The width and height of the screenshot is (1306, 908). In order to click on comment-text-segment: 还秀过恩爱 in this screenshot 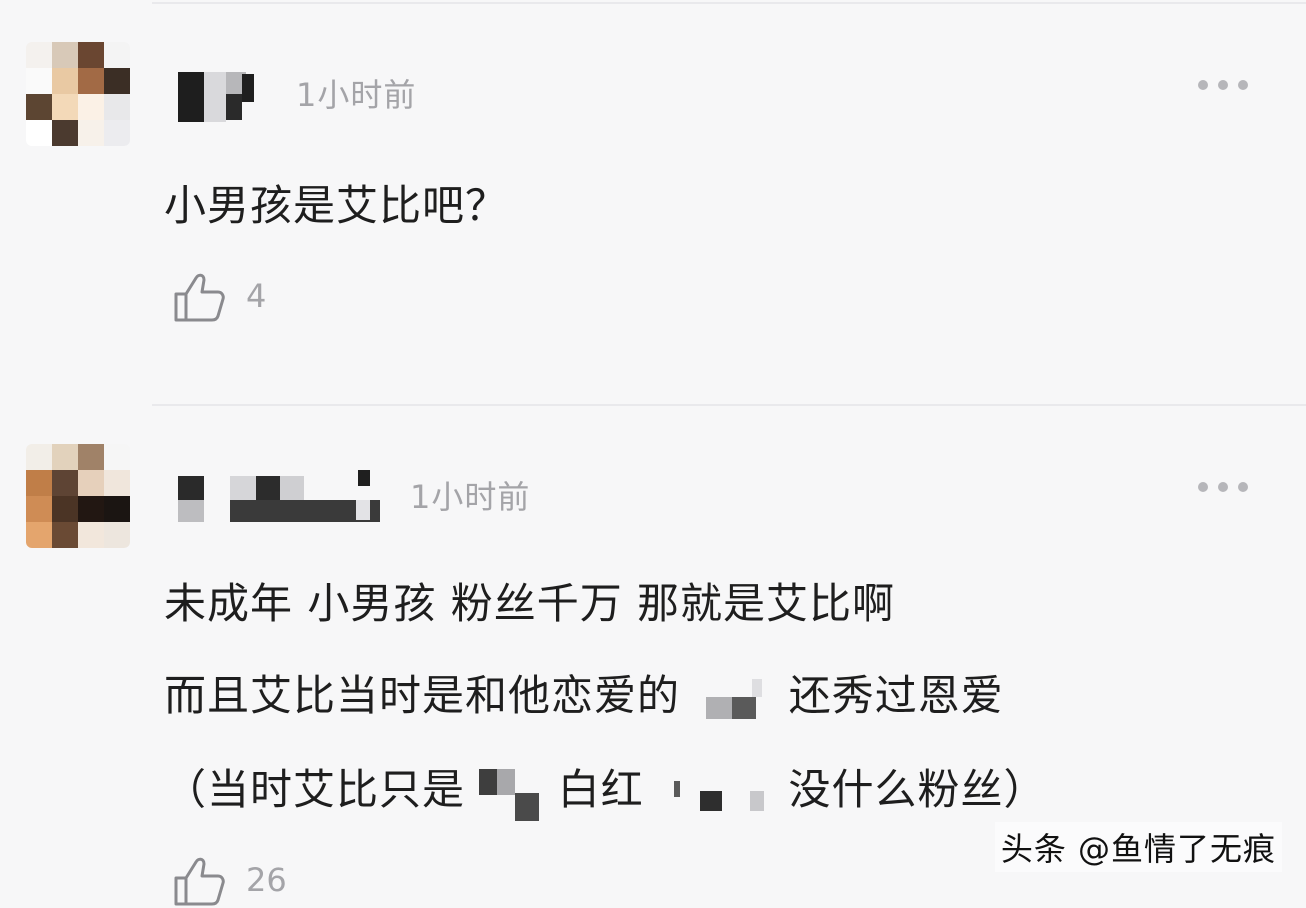, I will do `click(896, 695)`.